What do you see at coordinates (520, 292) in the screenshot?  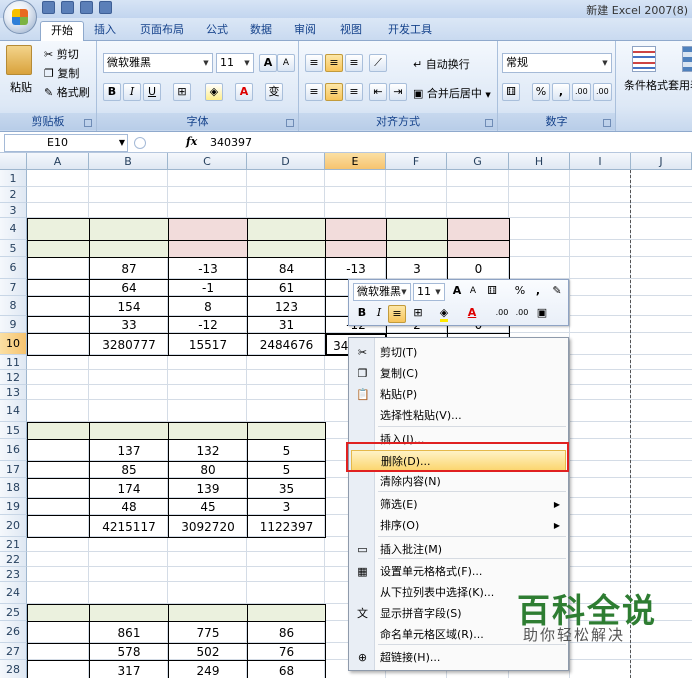 I see `mini-percent-button: %` at bounding box center [520, 292].